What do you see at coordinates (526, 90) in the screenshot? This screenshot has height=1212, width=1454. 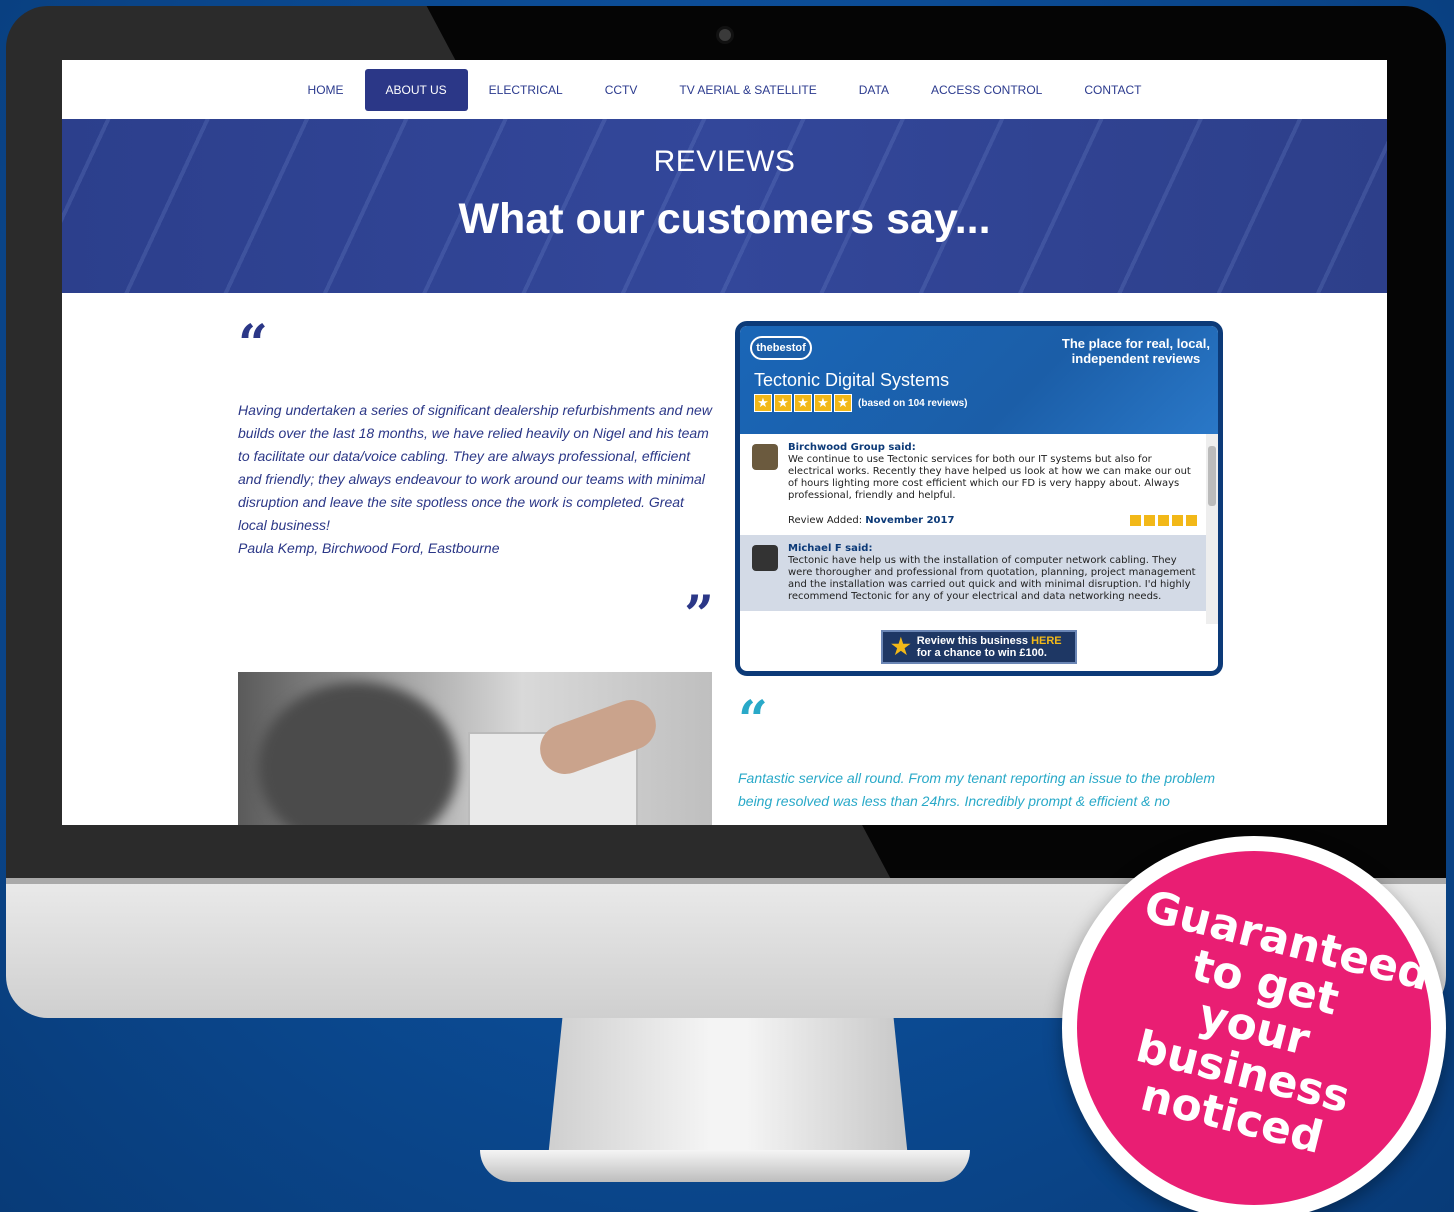 I see `nav-electrical: ELECTRICAL` at bounding box center [526, 90].